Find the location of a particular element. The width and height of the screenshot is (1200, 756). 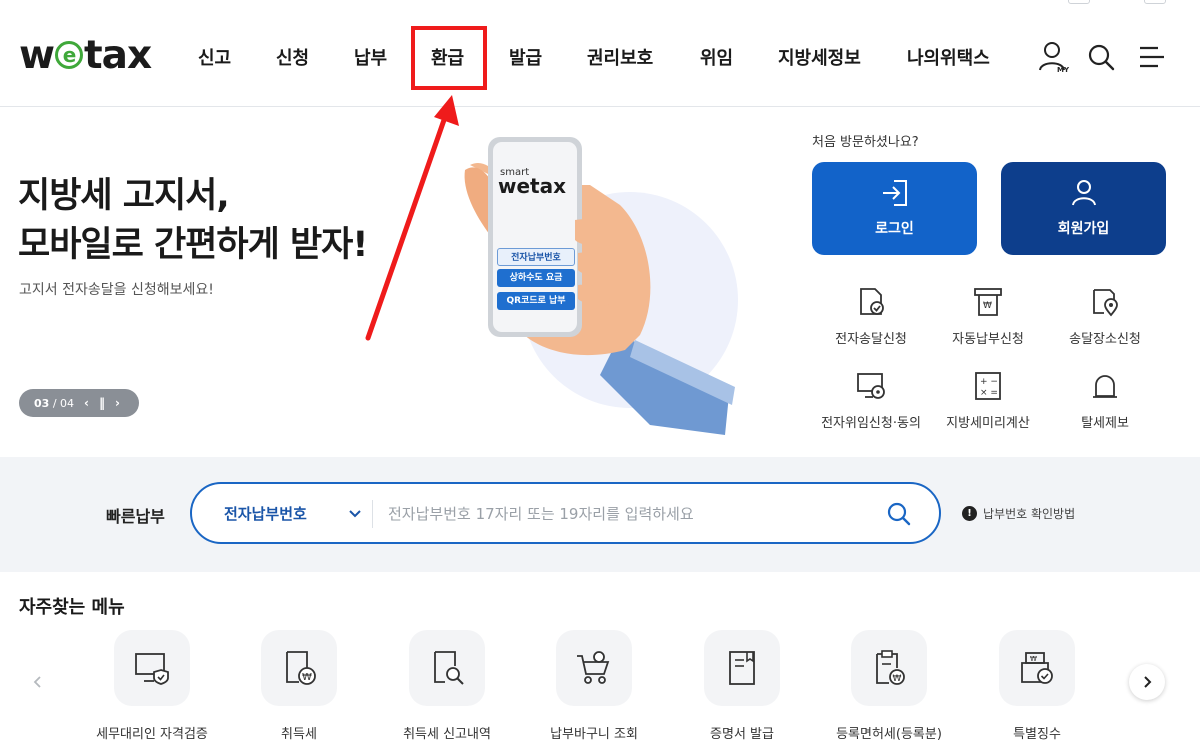

menu-acquisition-tax: ₩ 취득세 is located at coordinates (299, 686).